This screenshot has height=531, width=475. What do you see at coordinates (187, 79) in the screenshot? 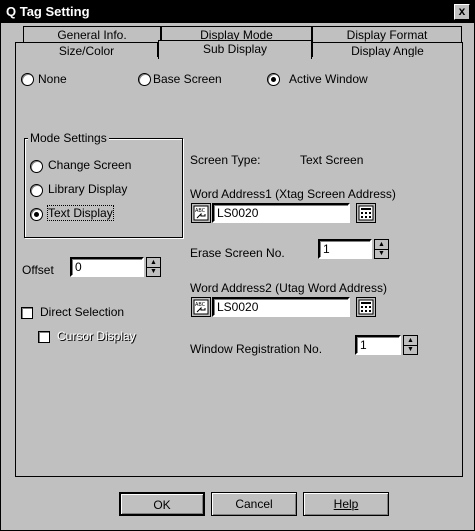
I see `radio-base-screen-label: Base Screen` at bounding box center [187, 79].